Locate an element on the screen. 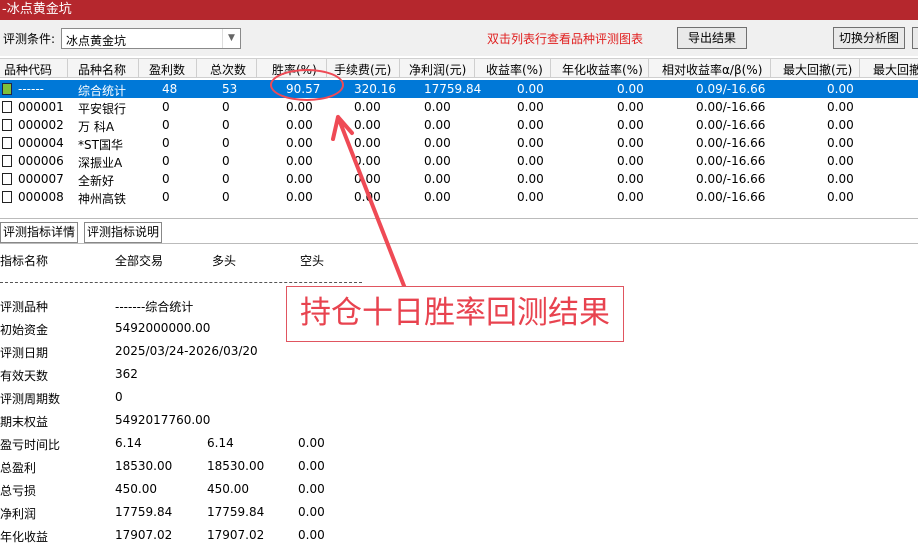 Image resolution: width=918 pixels, height=553 pixels. annotation-arrow is located at coordinates (369, 204).